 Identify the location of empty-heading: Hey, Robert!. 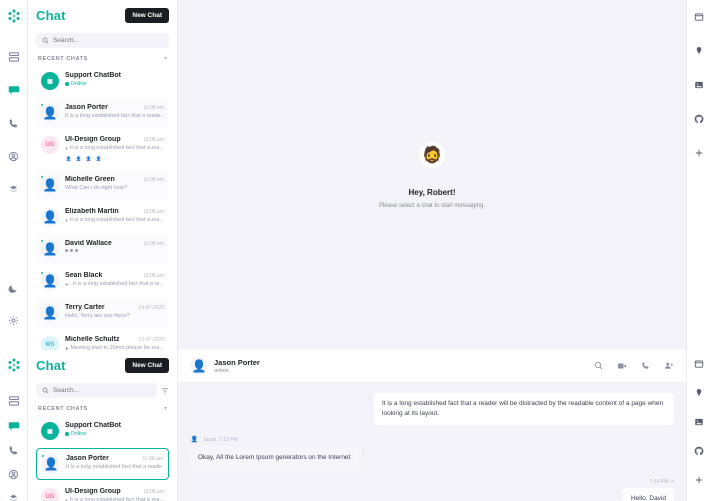
(432, 192).